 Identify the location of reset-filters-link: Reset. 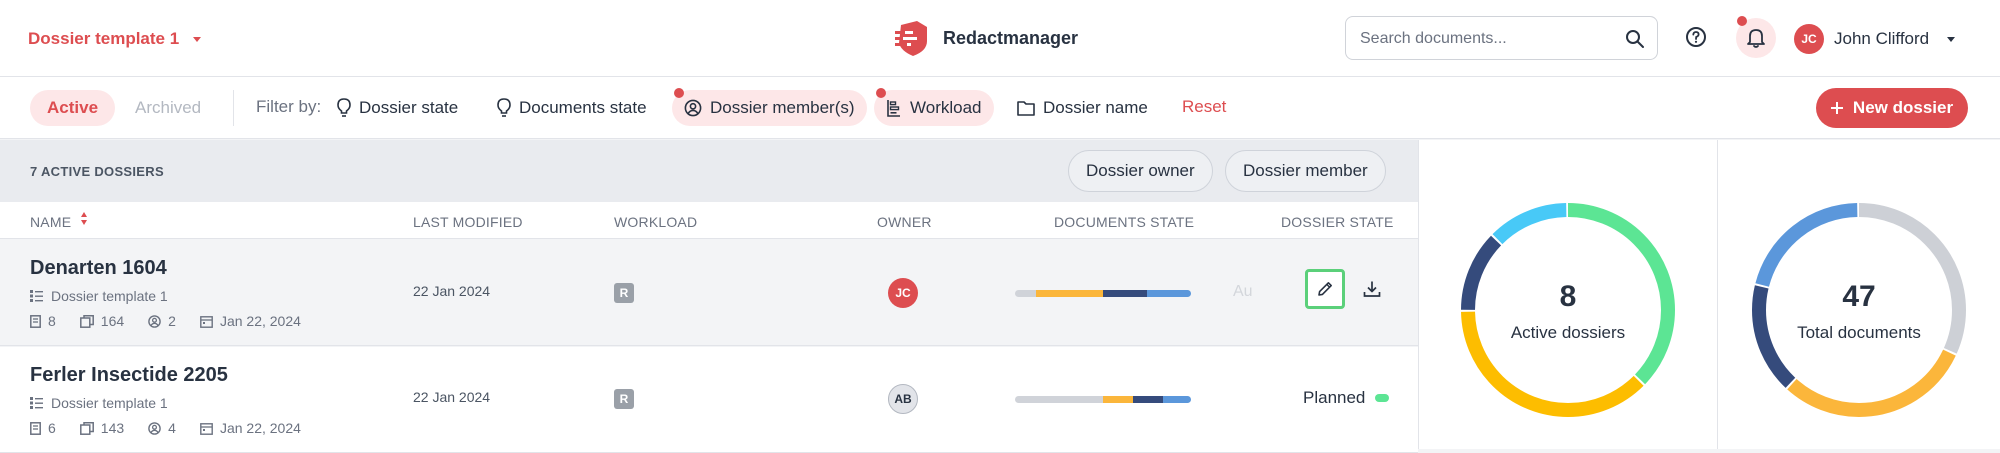
(1204, 107).